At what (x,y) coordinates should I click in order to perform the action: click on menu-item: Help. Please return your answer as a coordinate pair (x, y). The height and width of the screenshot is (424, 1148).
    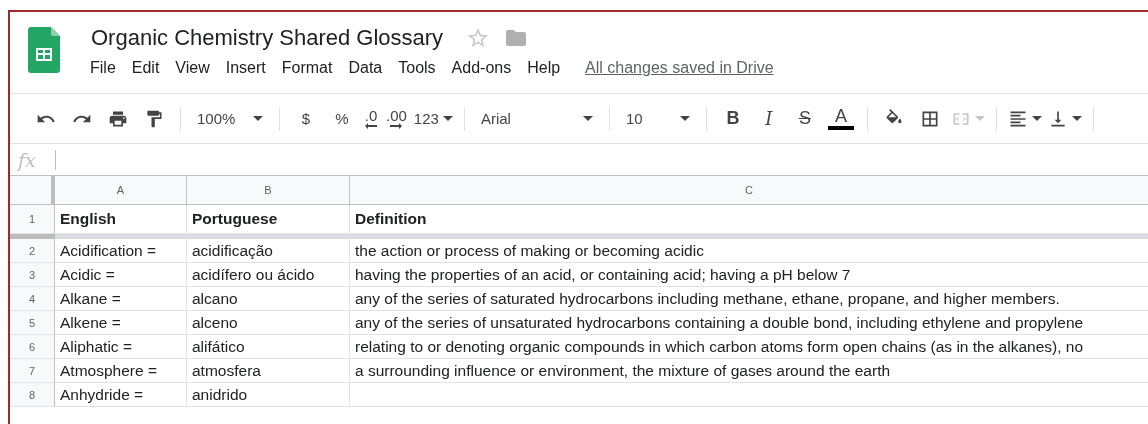
    Looking at the image, I should click on (544, 68).